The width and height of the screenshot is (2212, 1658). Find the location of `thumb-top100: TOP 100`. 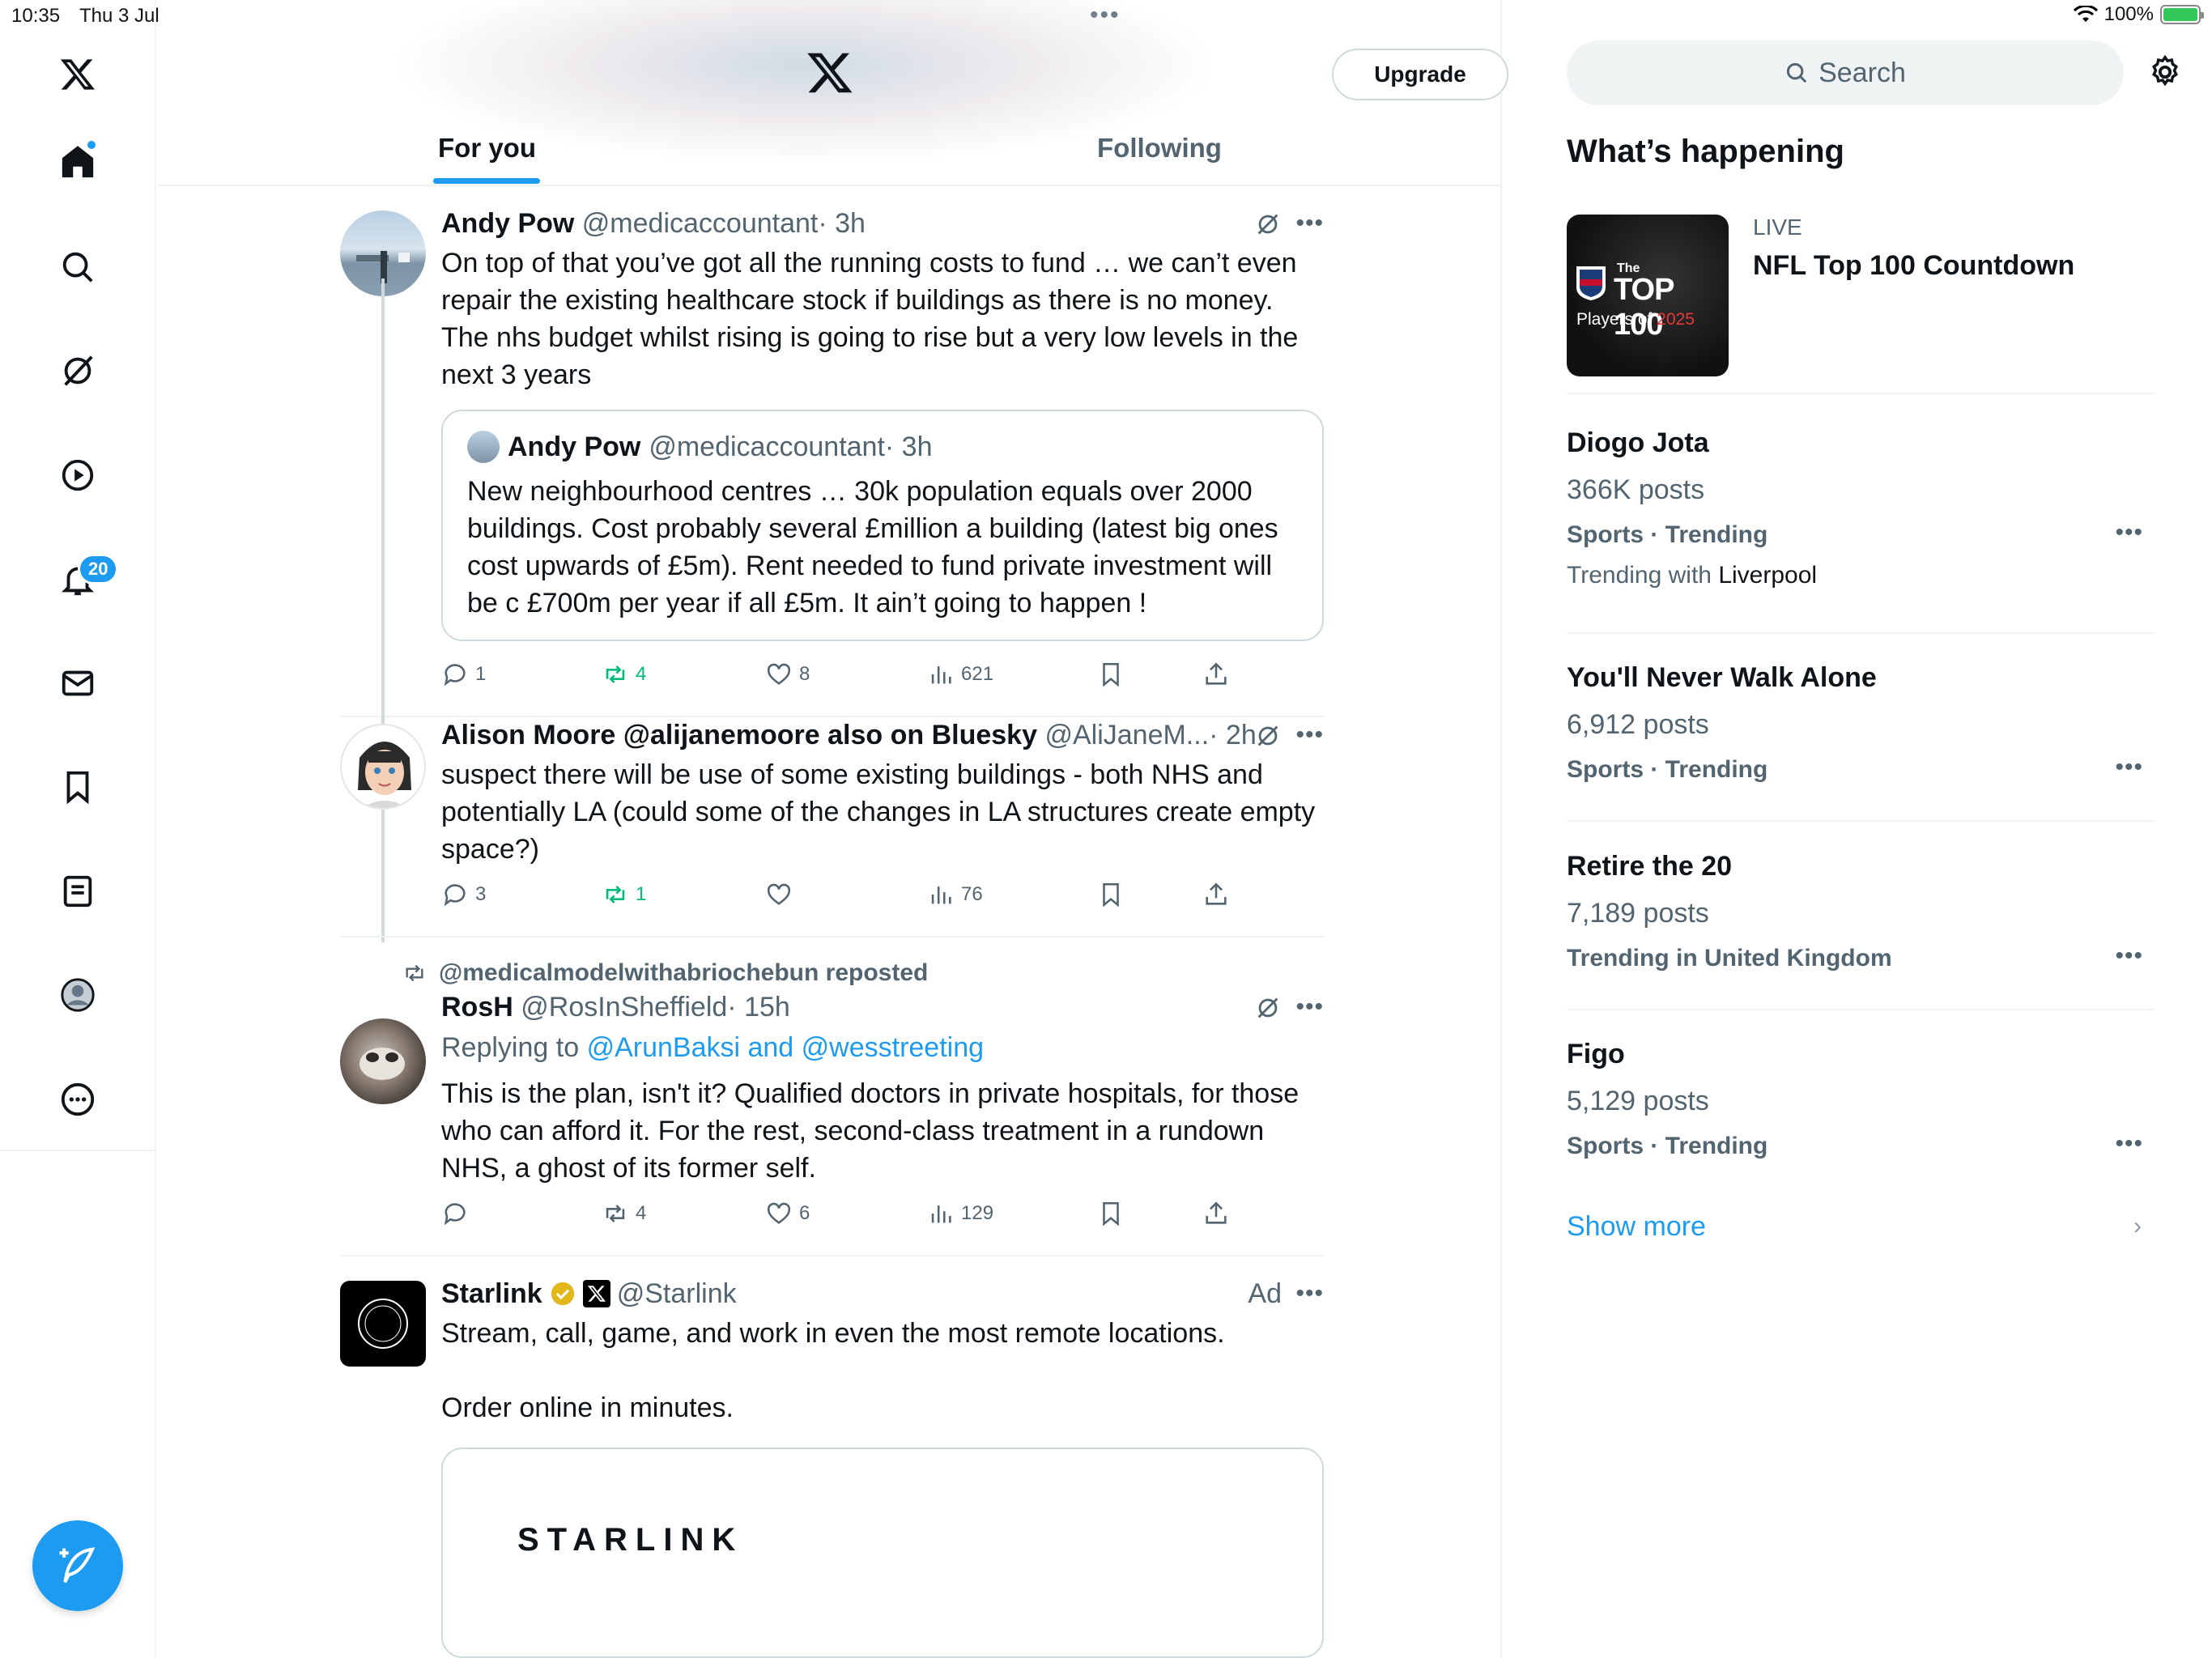

thumb-top100: TOP 100 is located at coordinates (1644, 307).